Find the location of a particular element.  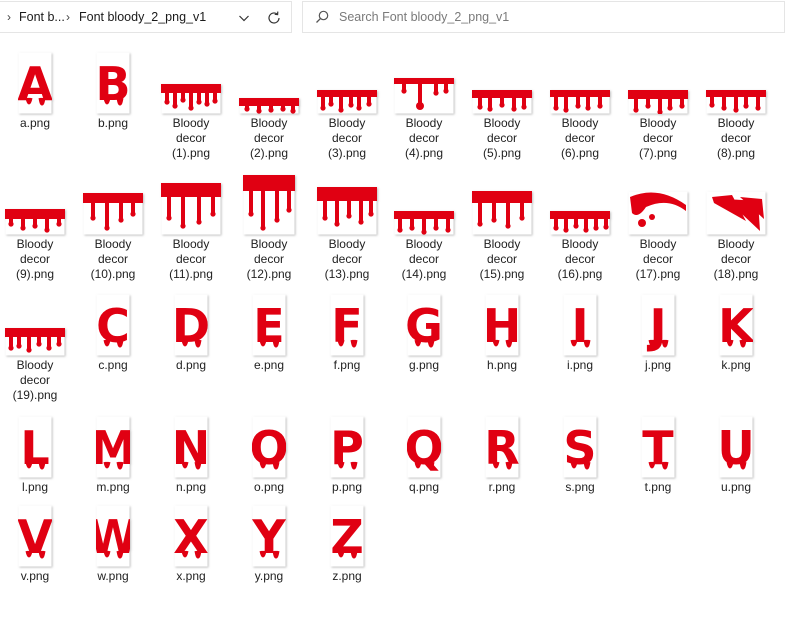

file-item: Qq.png is located at coordinates (424, 453).